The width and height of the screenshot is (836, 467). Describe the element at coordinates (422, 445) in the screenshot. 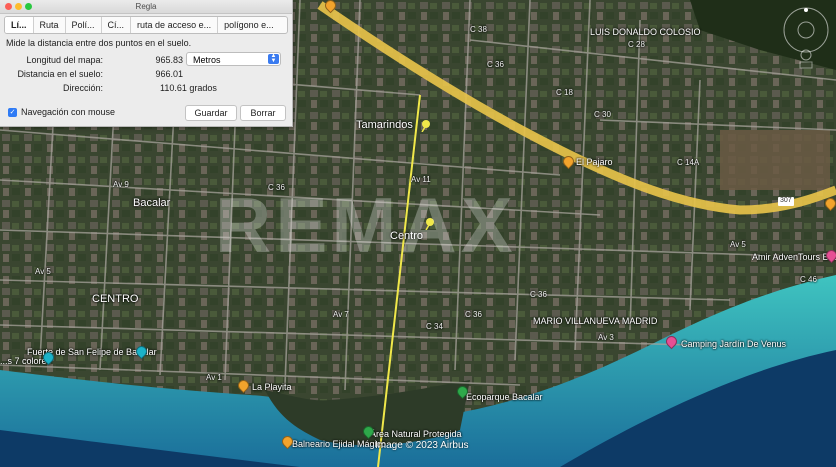

I see `imagery-credit: Image © 2023 Airbus` at that location.